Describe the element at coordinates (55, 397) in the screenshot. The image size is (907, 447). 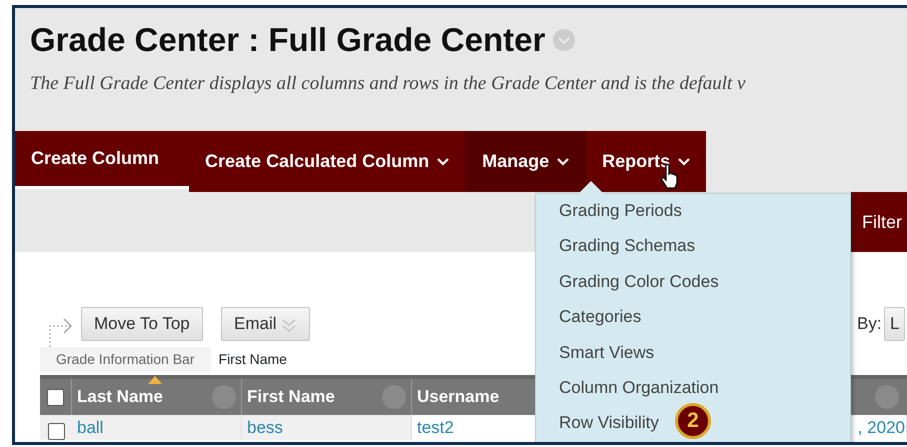
I see `select-all-checkbox` at that location.